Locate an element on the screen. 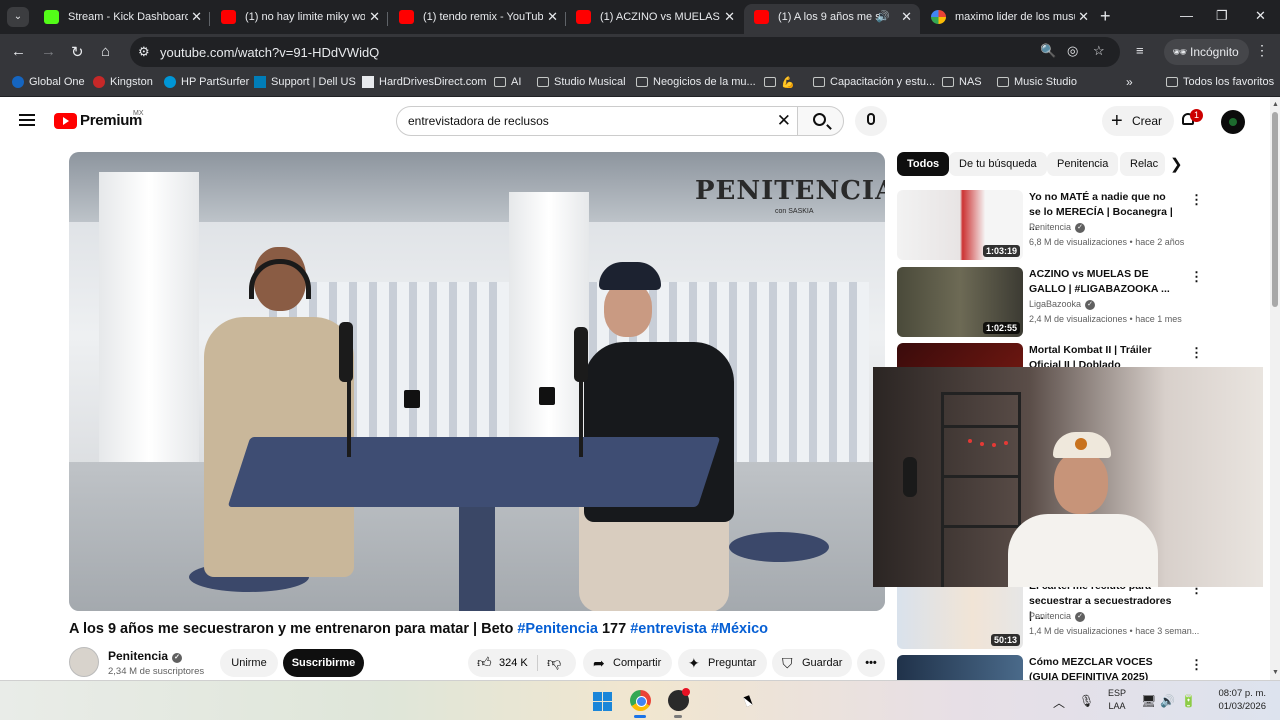 This screenshot has width=1280, height=720. zoom-icon: 🔍 is located at coordinates (1048, 51).